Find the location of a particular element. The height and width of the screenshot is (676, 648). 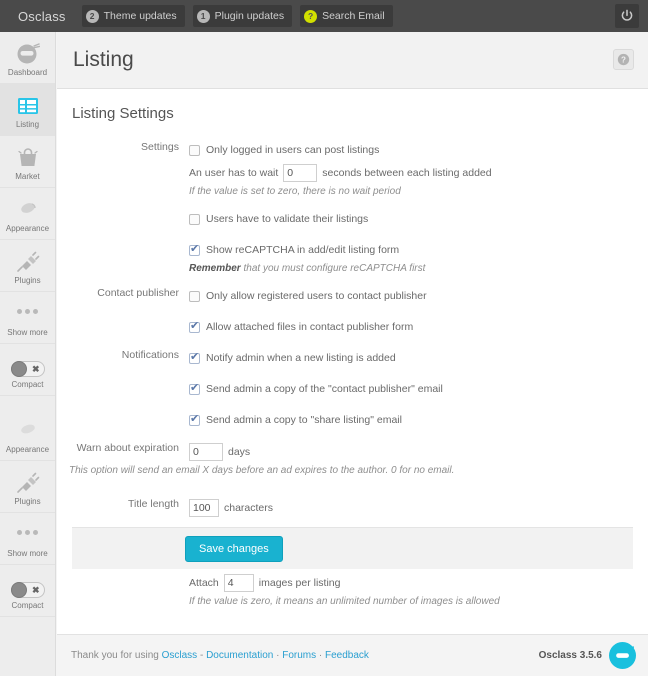

show-recaptcha-row: Show reCAPTCHA in add/edit listing form is located at coordinates (418, 250).